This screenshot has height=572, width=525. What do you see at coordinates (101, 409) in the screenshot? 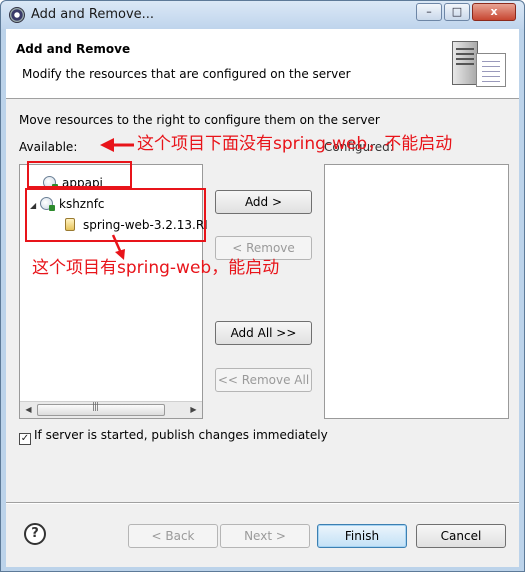
I see `scroll-thumb` at bounding box center [101, 409].